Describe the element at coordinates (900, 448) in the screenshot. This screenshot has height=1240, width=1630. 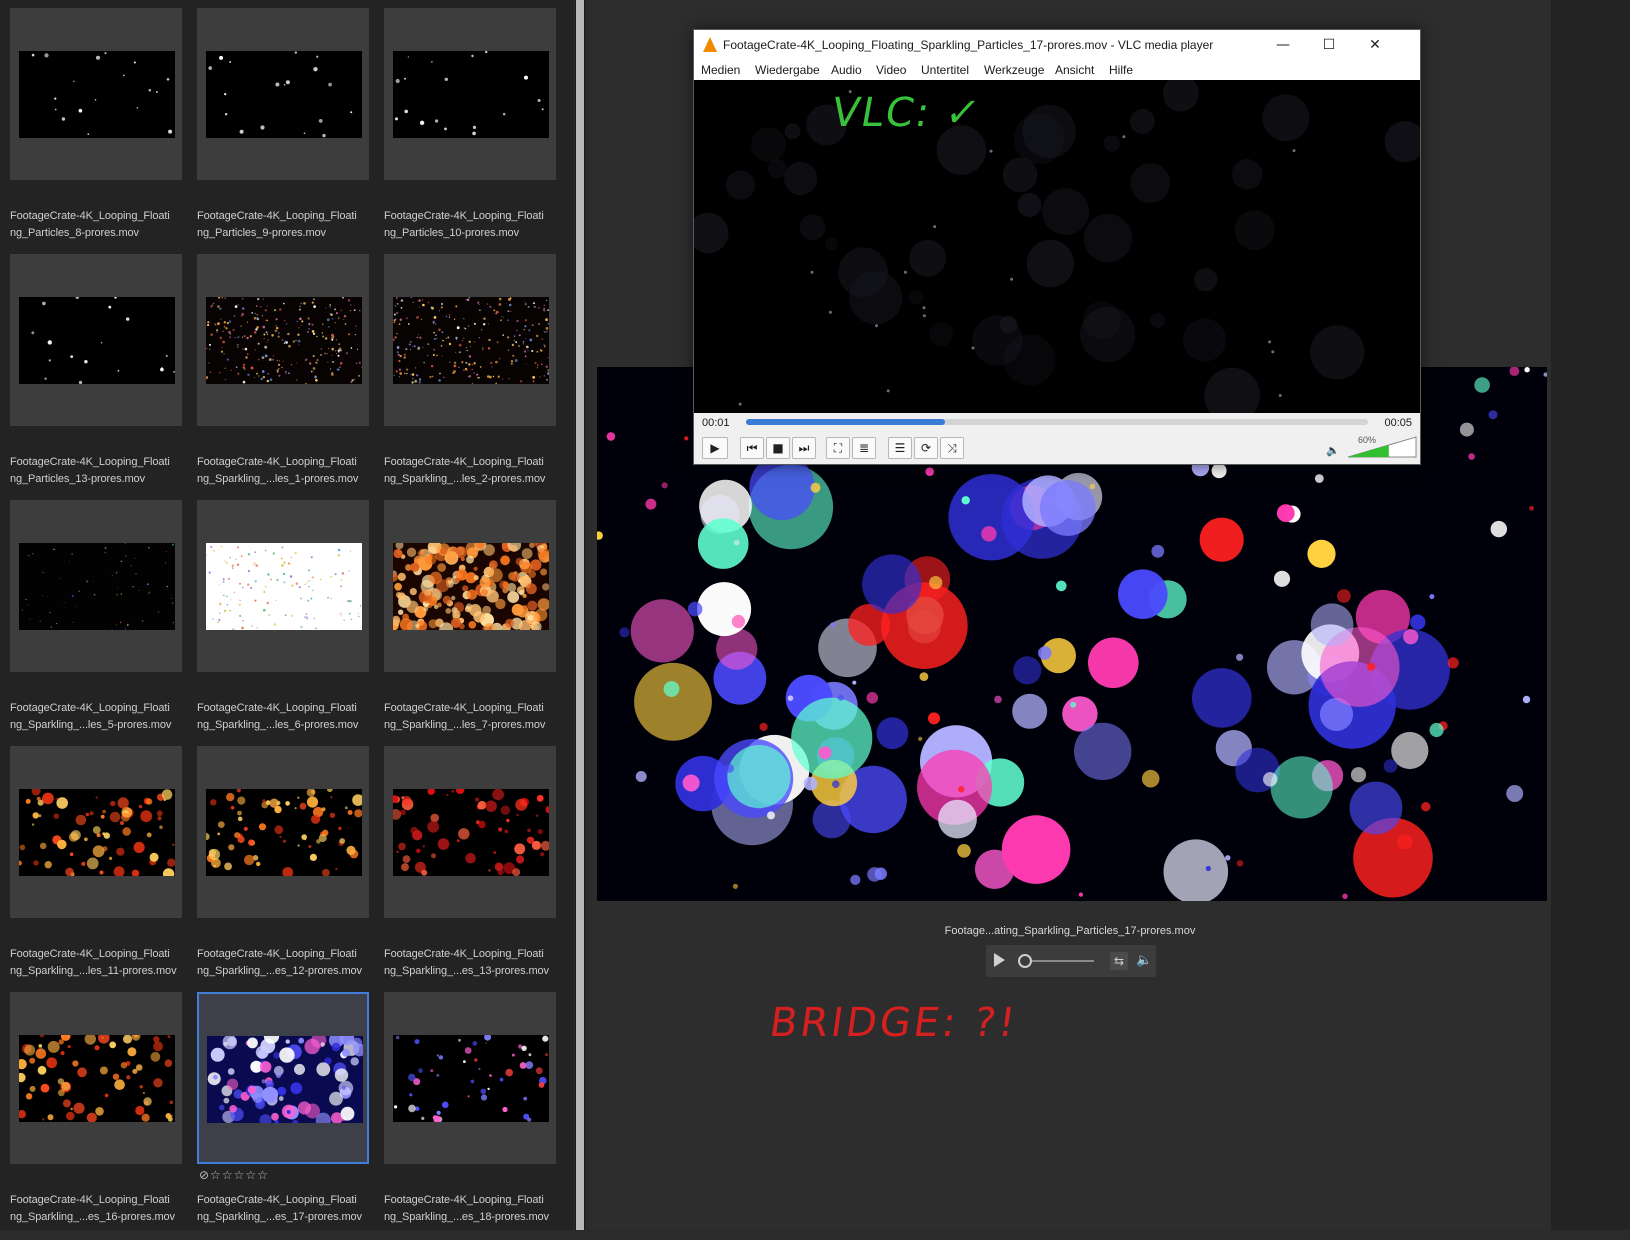
I see `playlist-icon: ☰` at that location.